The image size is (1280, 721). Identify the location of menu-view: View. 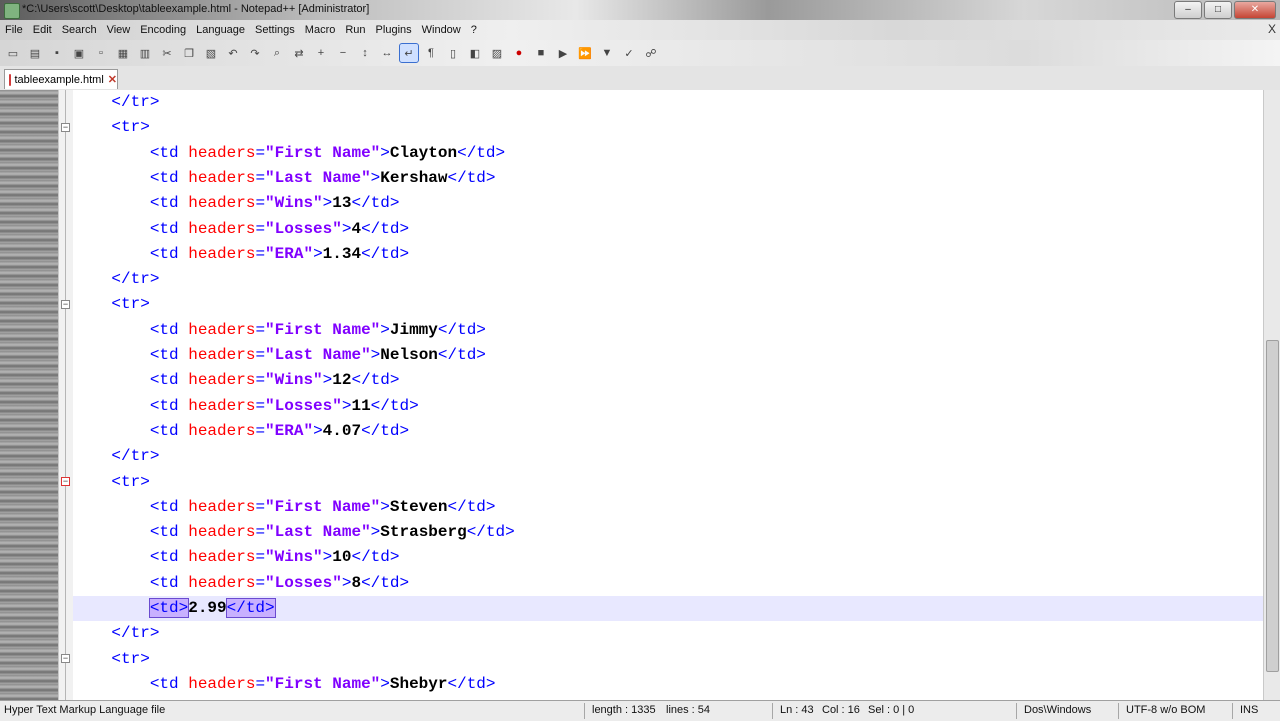
(119, 30).